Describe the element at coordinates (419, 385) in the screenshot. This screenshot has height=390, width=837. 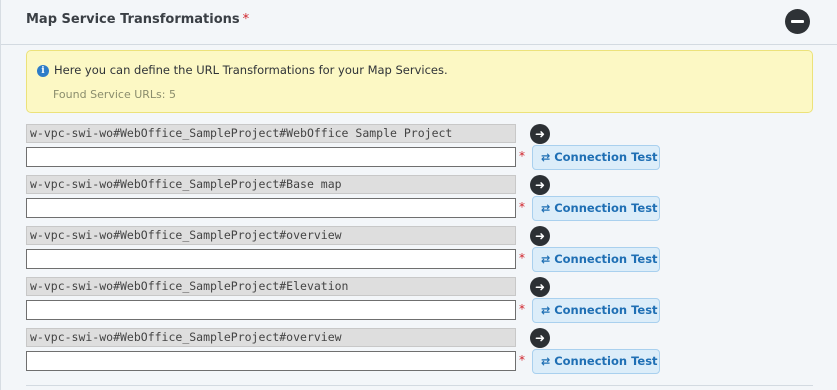
I see `section-divider` at that location.